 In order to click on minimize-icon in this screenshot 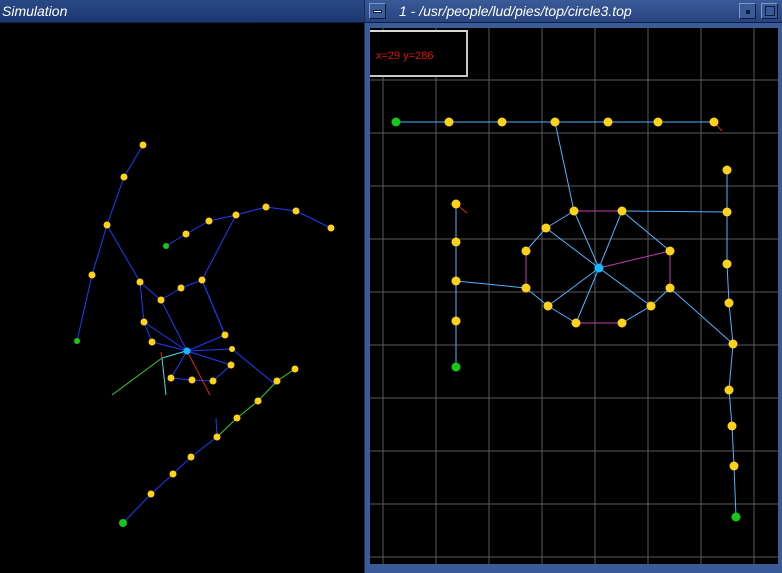, I will do `click(747, 11)`.